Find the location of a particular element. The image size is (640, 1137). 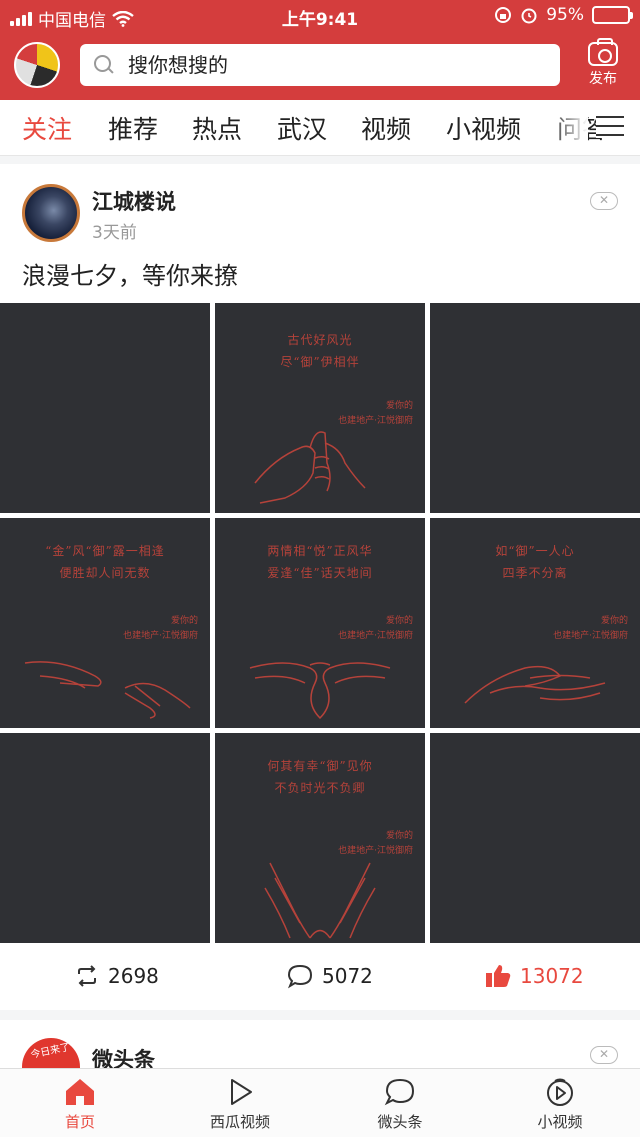

search-input is located at coordinates (318, 65).